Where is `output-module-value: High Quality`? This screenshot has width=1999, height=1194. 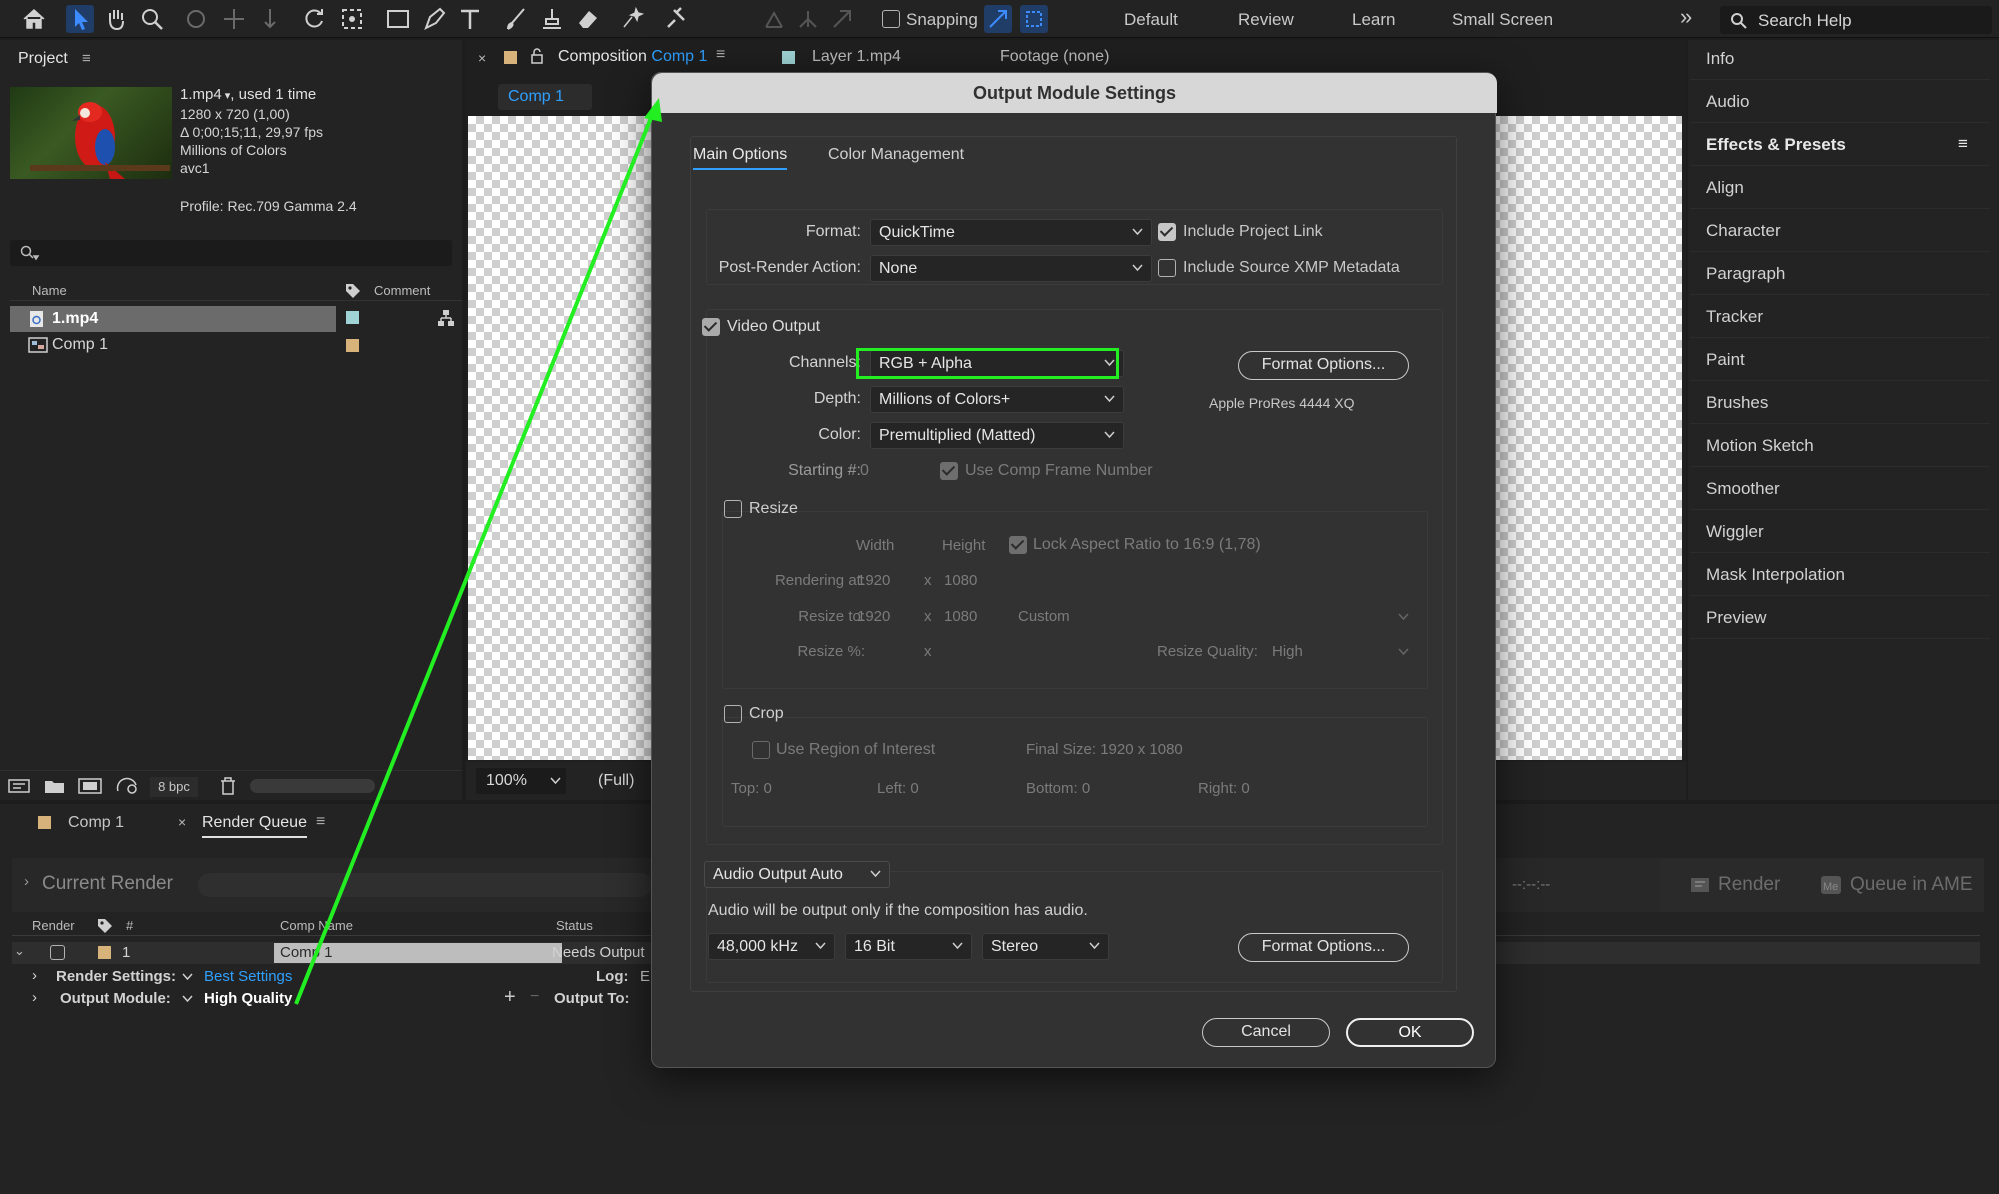
output-module-value: High Quality is located at coordinates (248, 998).